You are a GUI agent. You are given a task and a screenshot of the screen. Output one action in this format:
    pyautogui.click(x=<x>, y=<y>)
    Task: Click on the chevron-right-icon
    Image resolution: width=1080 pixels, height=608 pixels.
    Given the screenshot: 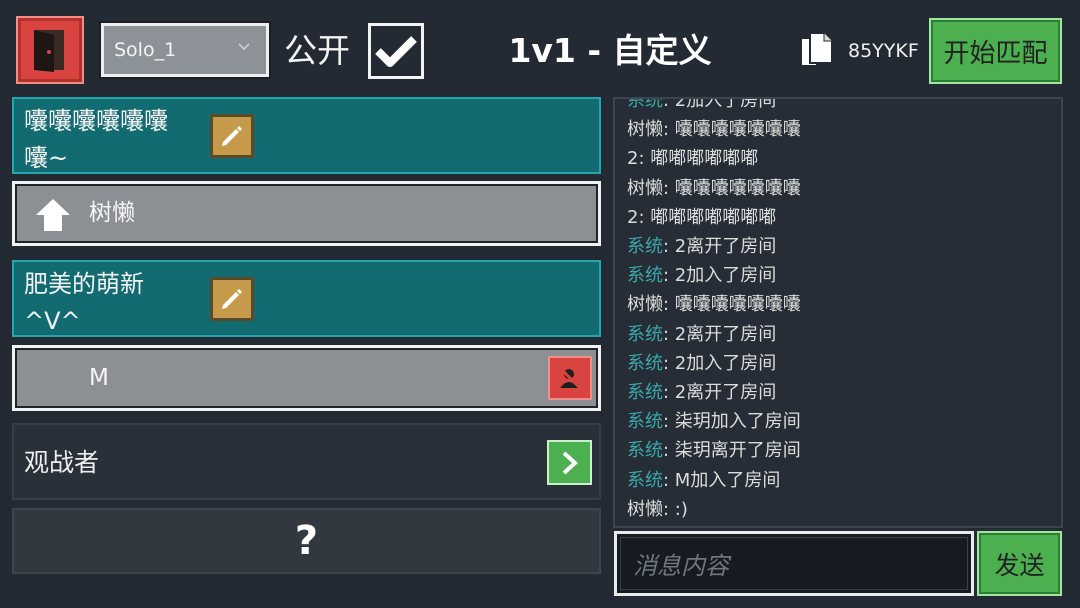 What is the action you would take?
    pyautogui.click(x=570, y=462)
    